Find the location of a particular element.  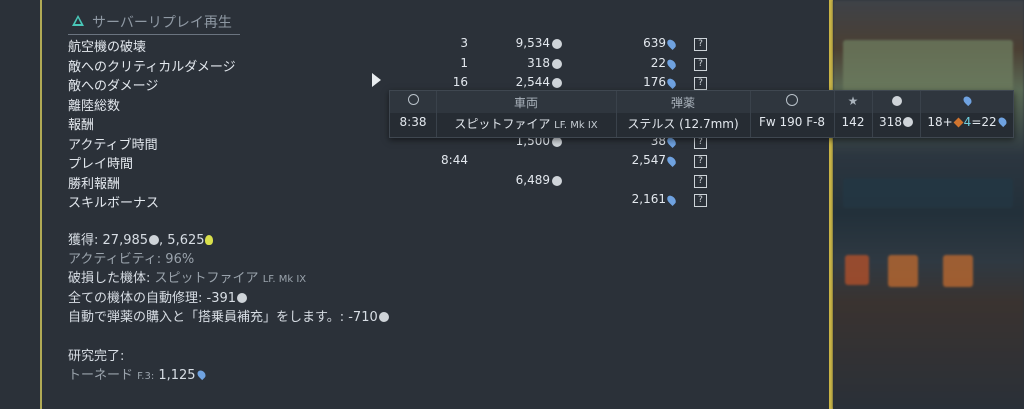

tooltip-sl: 318 is located at coordinates (890, 122).